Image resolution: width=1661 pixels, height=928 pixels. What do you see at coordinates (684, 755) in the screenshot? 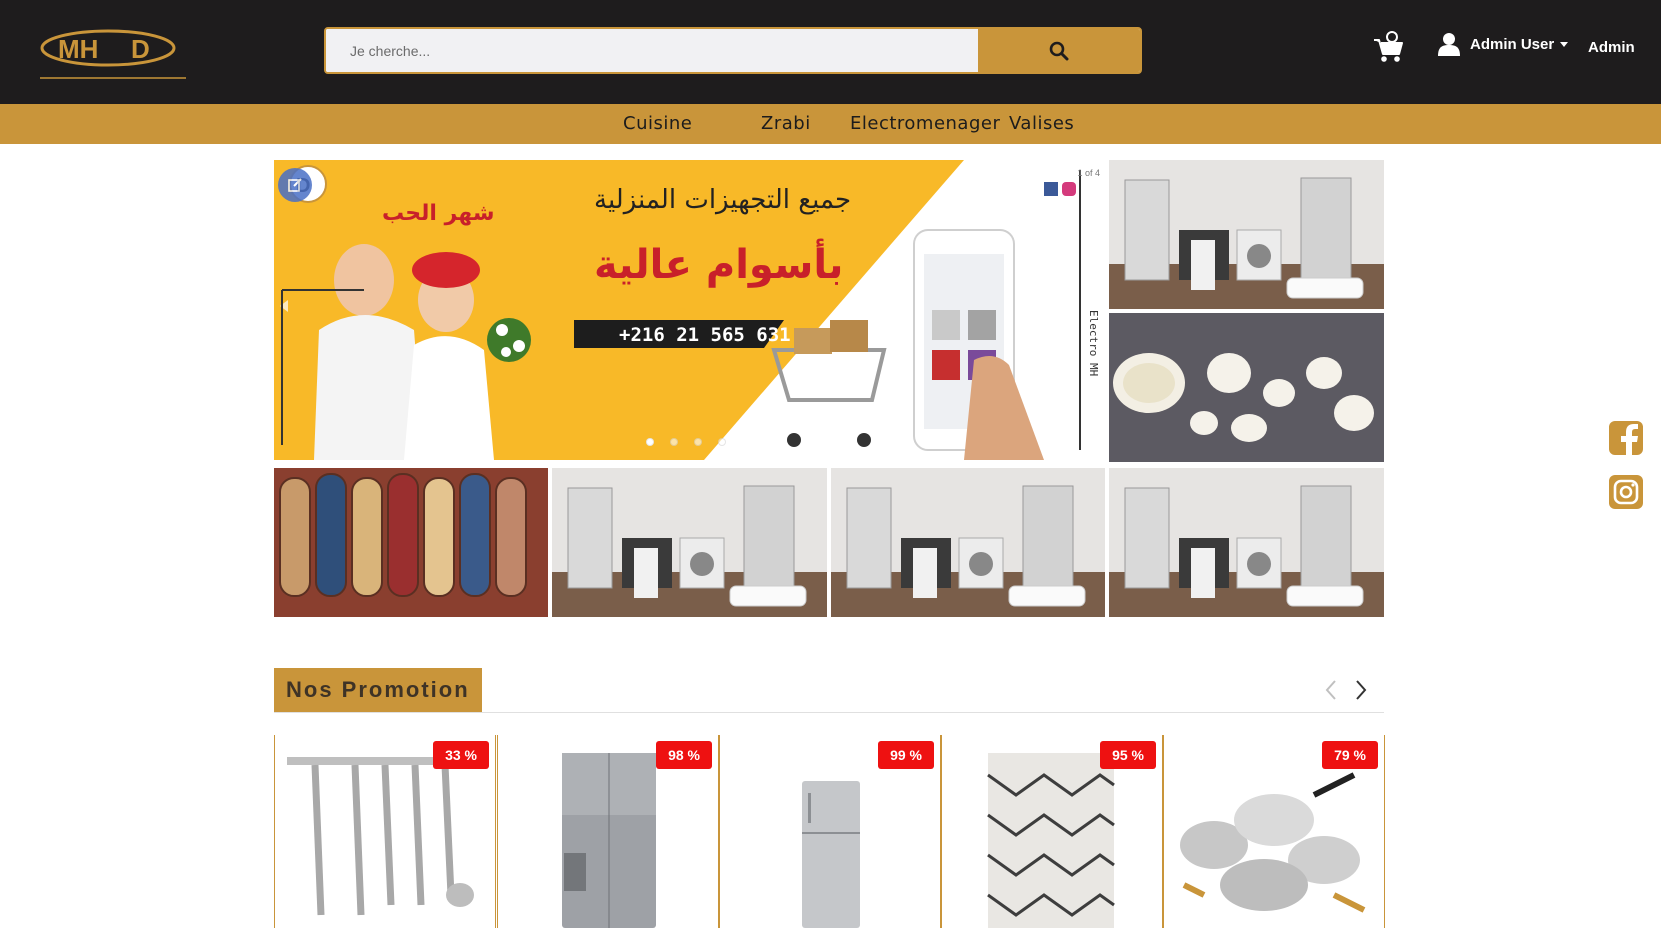
I see `discount-badge: 98 %` at bounding box center [684, 755].